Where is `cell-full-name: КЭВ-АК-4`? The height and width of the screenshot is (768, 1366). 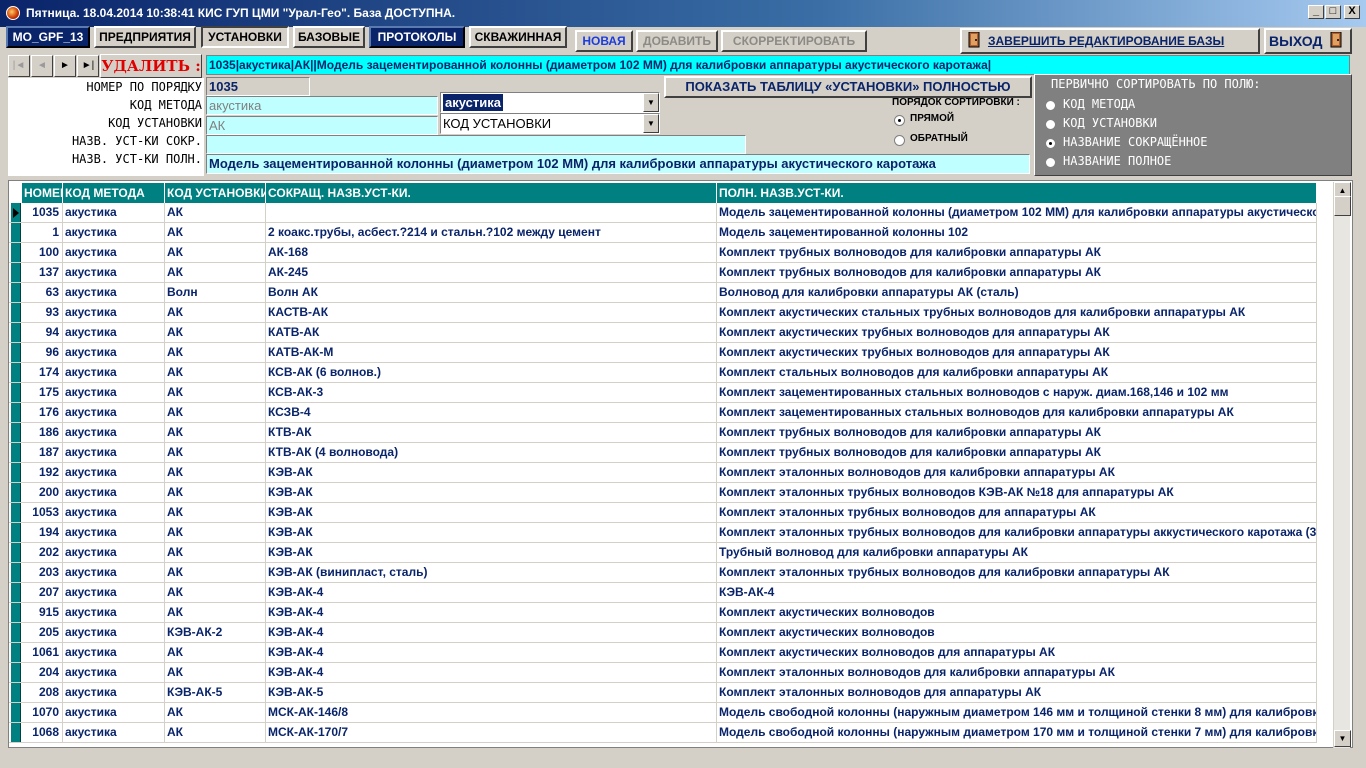 cell-full-name: КЭВ-АК-4 is located at coordinates (1017, 592).